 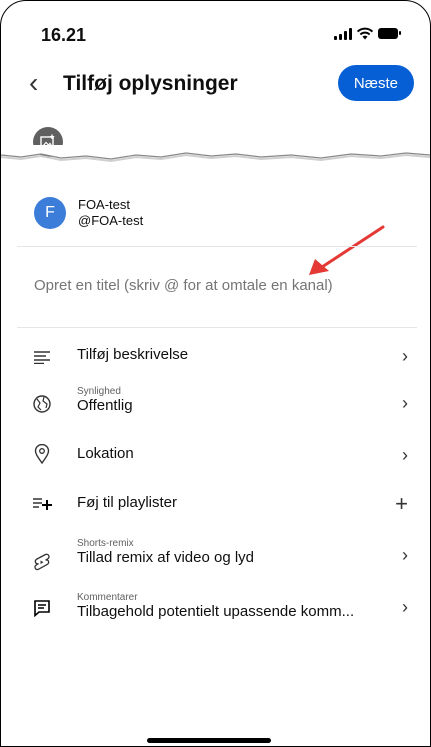 I want to click on visibility-value: Offentlig, so click(x=105, y=405).